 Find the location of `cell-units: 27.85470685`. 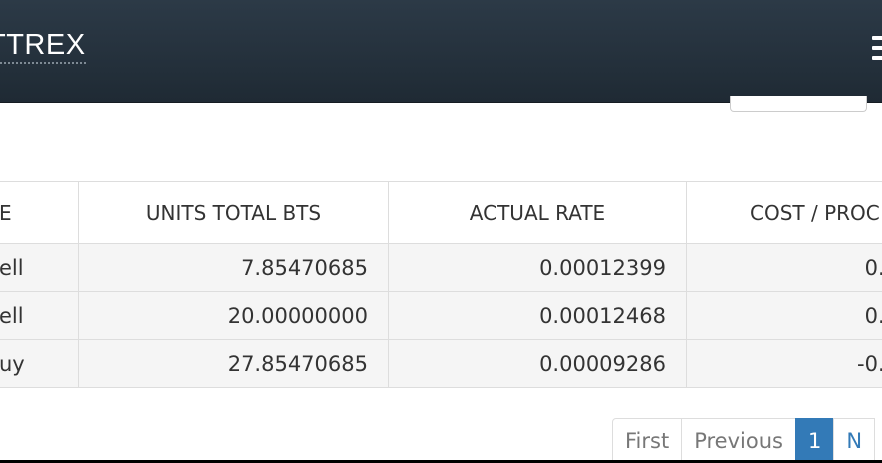

cell-units: 27.85470685 is located at coordinates (233, 363).